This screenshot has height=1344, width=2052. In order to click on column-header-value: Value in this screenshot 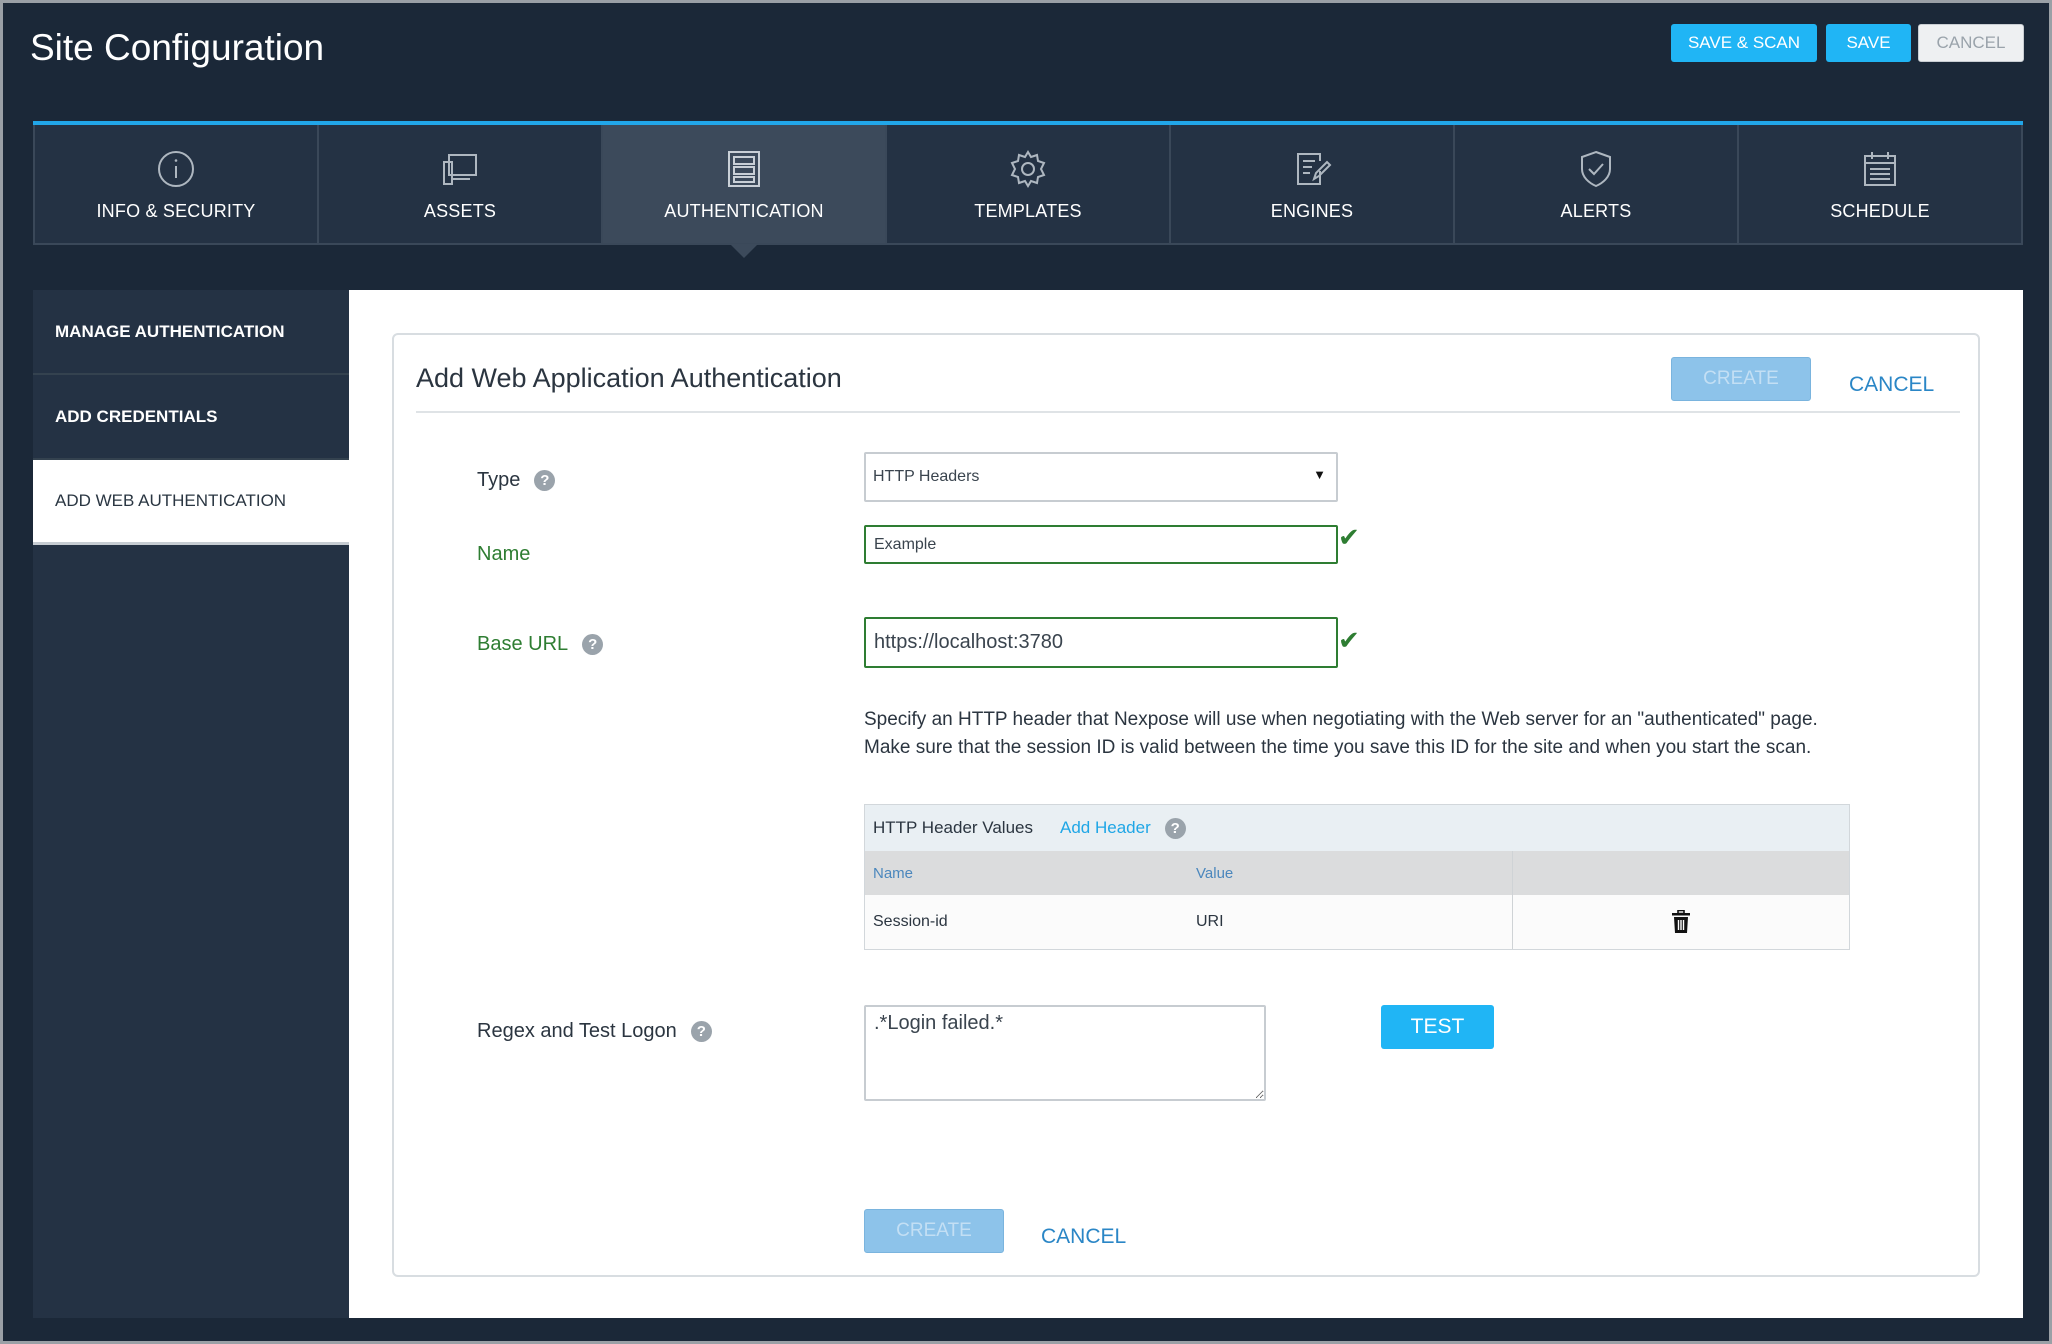, I will do `click(1215, 873)`.